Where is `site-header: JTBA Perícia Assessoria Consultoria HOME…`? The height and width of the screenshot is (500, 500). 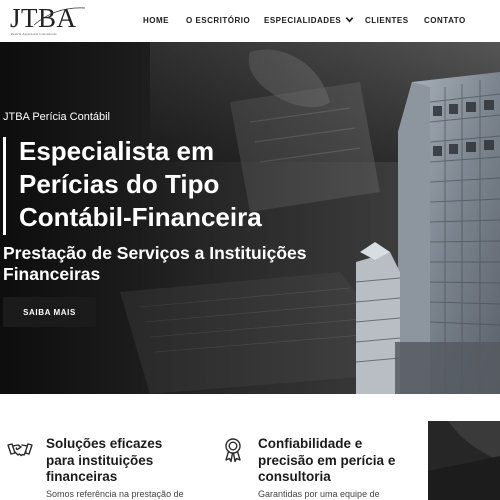 site-header: JTBA Perícia Assessoria Consultoria HOME… is located at coordinates (250, 21).